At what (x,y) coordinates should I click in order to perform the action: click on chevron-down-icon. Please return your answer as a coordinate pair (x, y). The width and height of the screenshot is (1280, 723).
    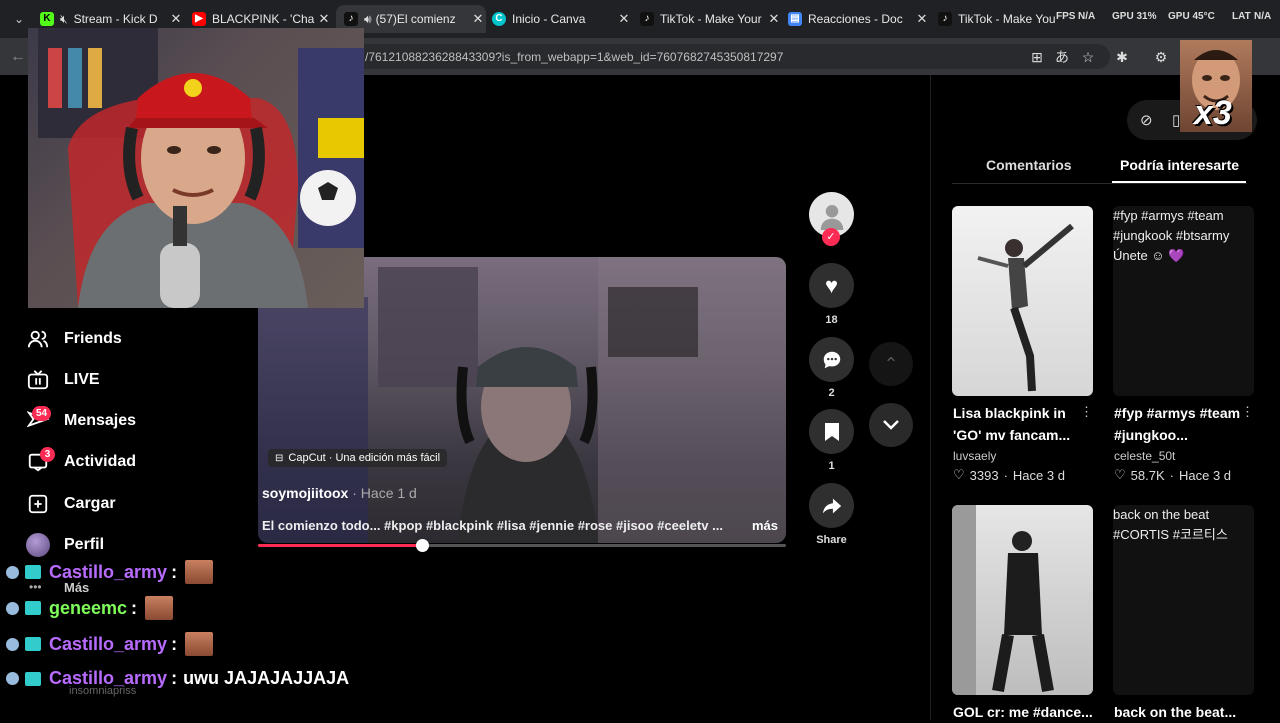
    Looking at the image, I should click on (891, 425).